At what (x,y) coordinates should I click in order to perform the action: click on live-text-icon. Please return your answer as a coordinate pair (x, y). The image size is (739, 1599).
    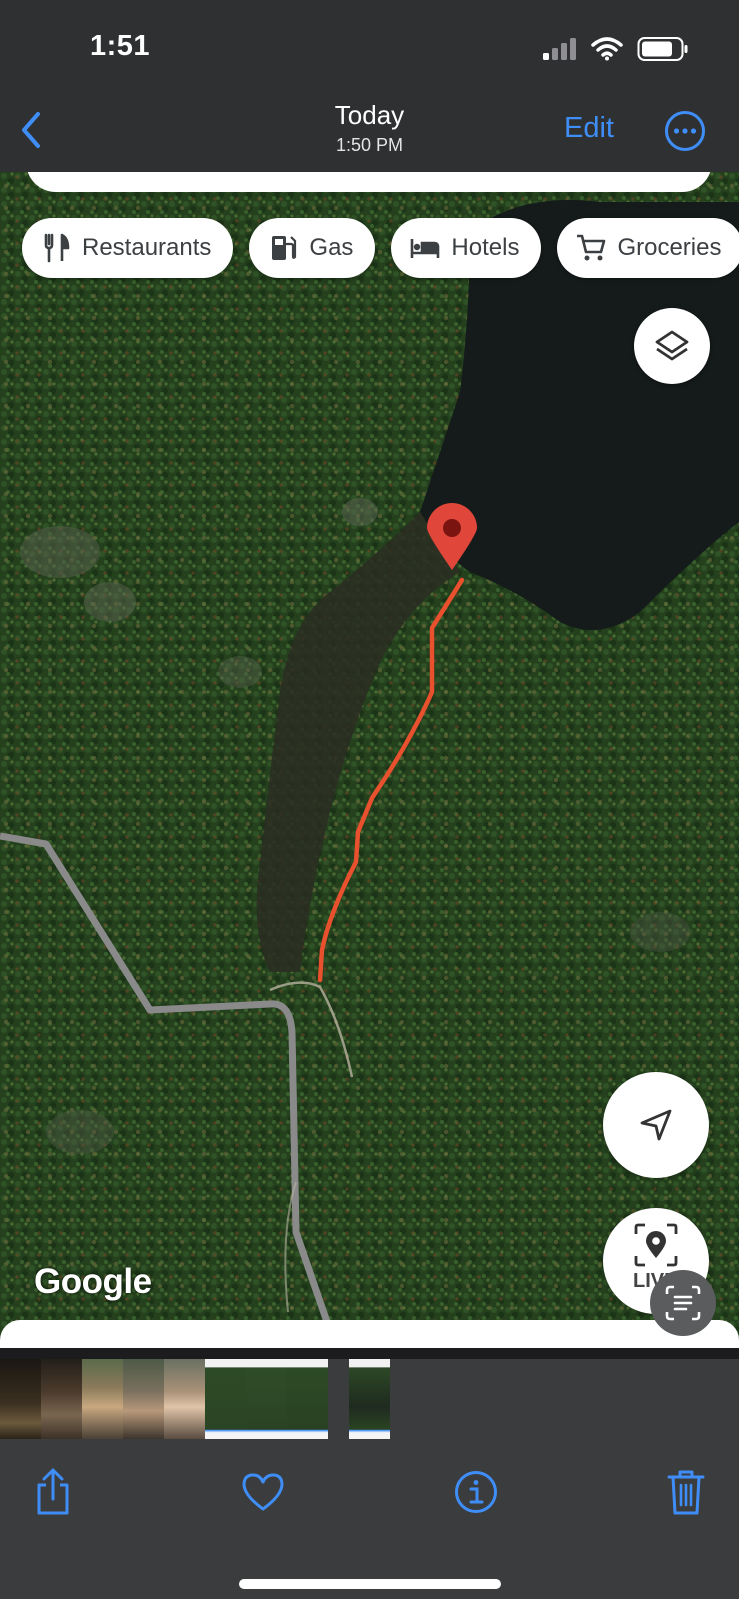
    Looking at the image, I should click on (683, 1303).